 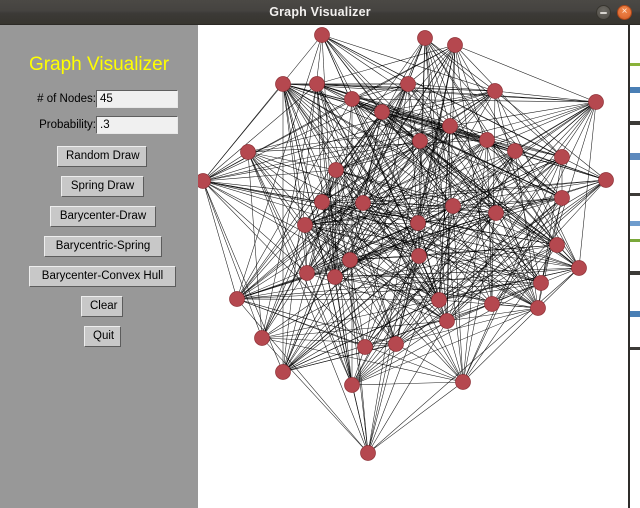 What do you see at coordinates (67, 125) in the screenshot?
I see `probability-label: Probability:` at bounding box center [67, 125].